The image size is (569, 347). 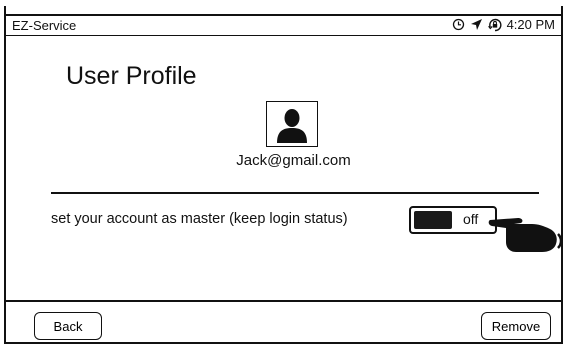 I want to click on back-button: Back, so click(x=68, y=326).